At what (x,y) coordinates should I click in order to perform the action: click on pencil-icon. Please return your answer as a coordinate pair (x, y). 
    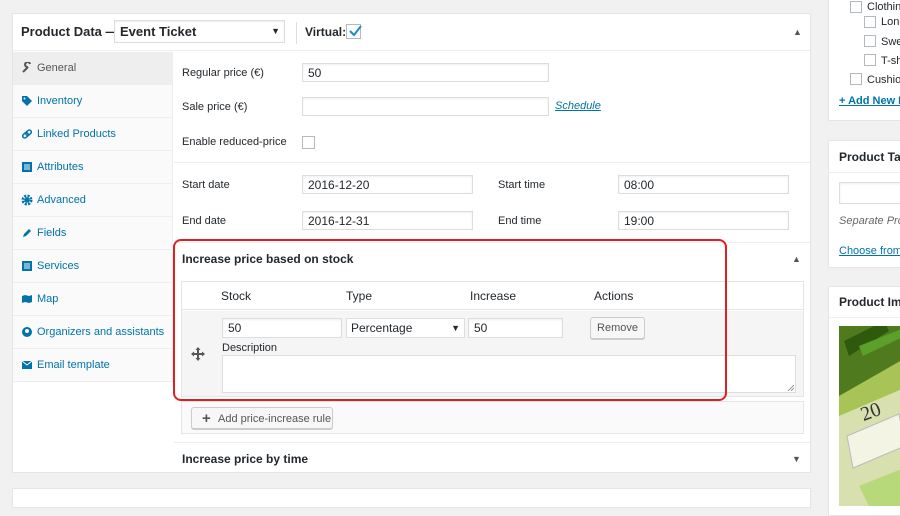
    Looking at the image, I should click on (27, 233).